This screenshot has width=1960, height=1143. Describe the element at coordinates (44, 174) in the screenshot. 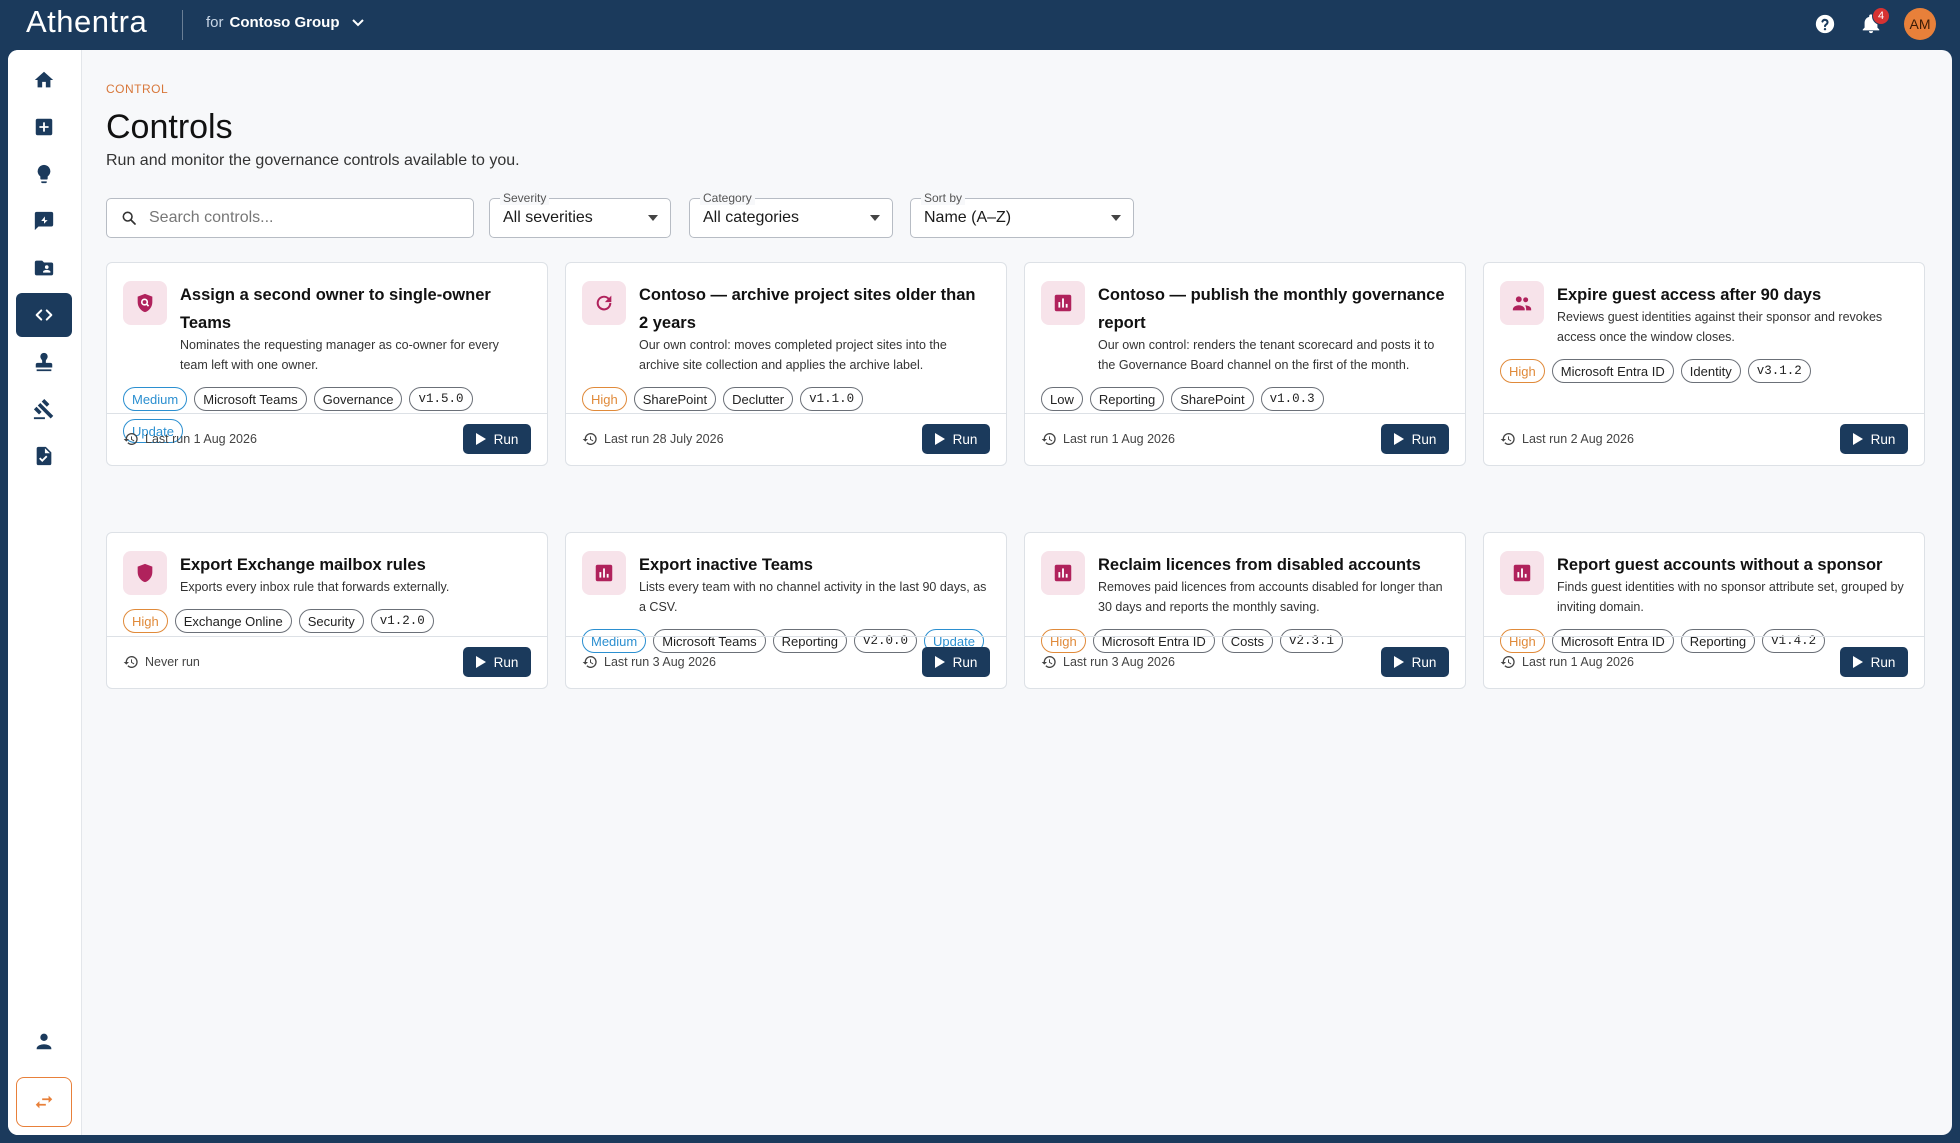

I see `nav-insights` at that location.